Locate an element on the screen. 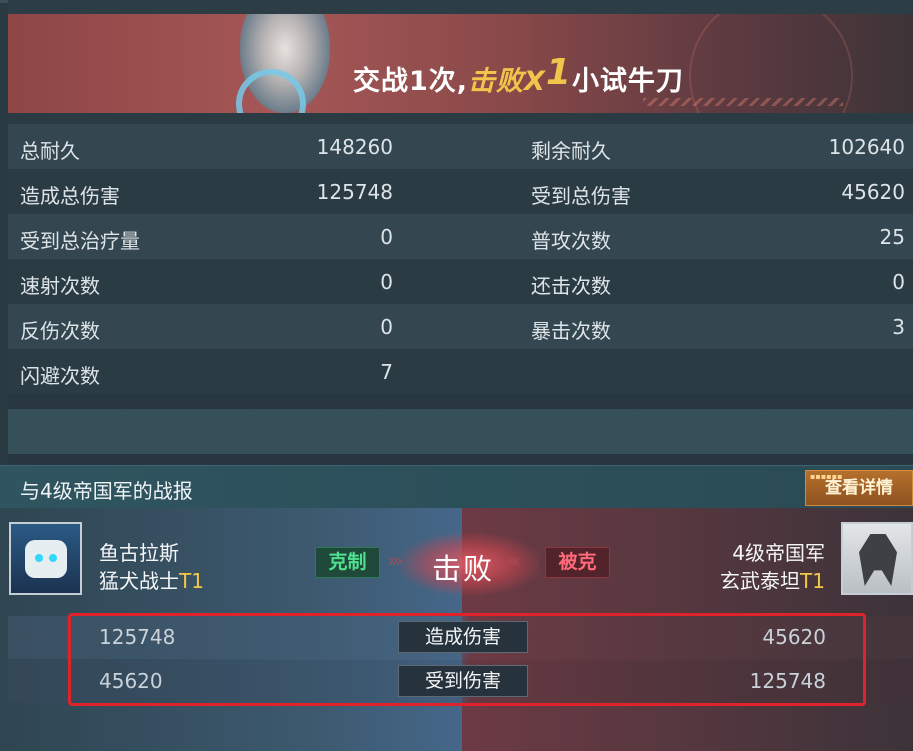 The width and height of the screenshot is (913, 751). stat-value: 45620 is located at coordinates (873, 192).